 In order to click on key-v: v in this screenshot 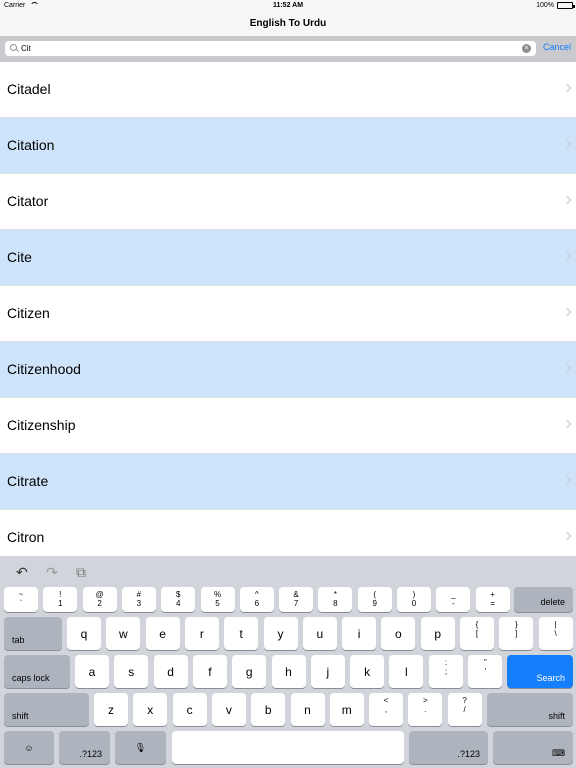, I will do `click(228, 709)`.